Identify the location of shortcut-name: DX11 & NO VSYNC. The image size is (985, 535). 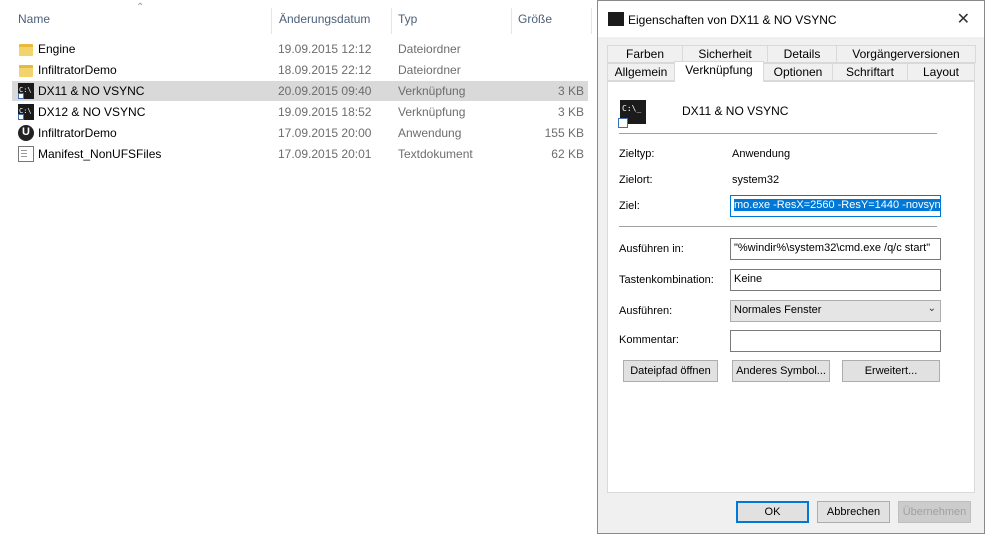
(735, 111).